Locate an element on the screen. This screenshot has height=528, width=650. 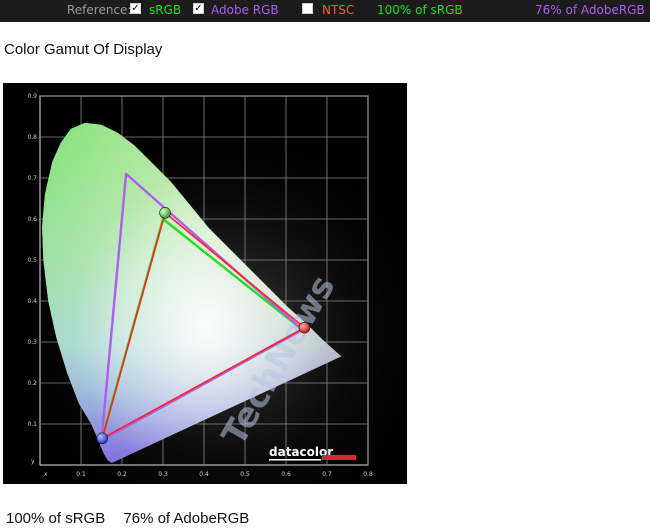
srgb-label: sRGB is located at coordinates (165, 10).